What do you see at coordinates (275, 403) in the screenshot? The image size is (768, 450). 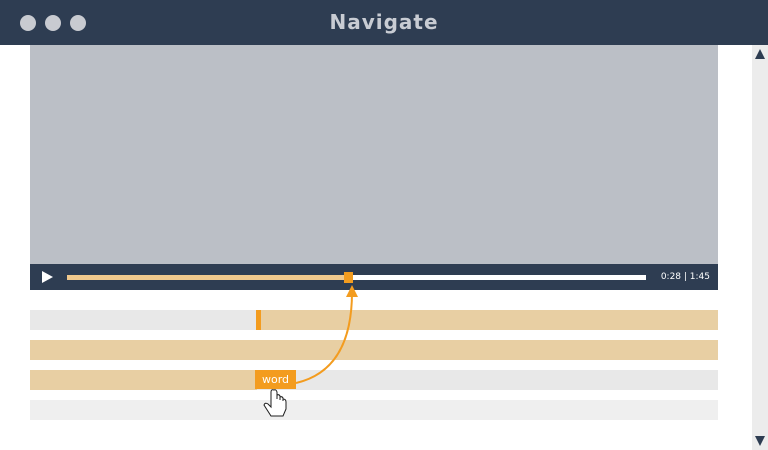 I see `hand-pointer-icon` at bounding box center [275, 403].